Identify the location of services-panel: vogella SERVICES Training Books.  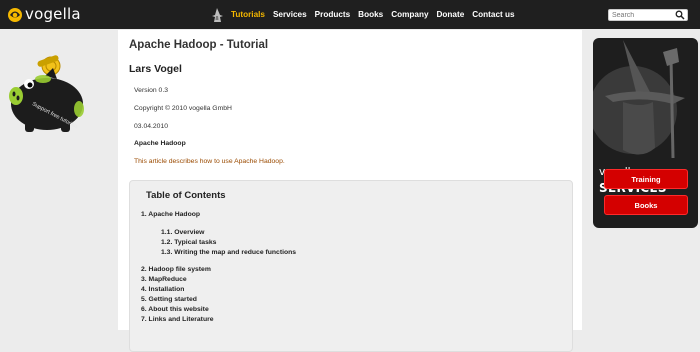
(645, 133).